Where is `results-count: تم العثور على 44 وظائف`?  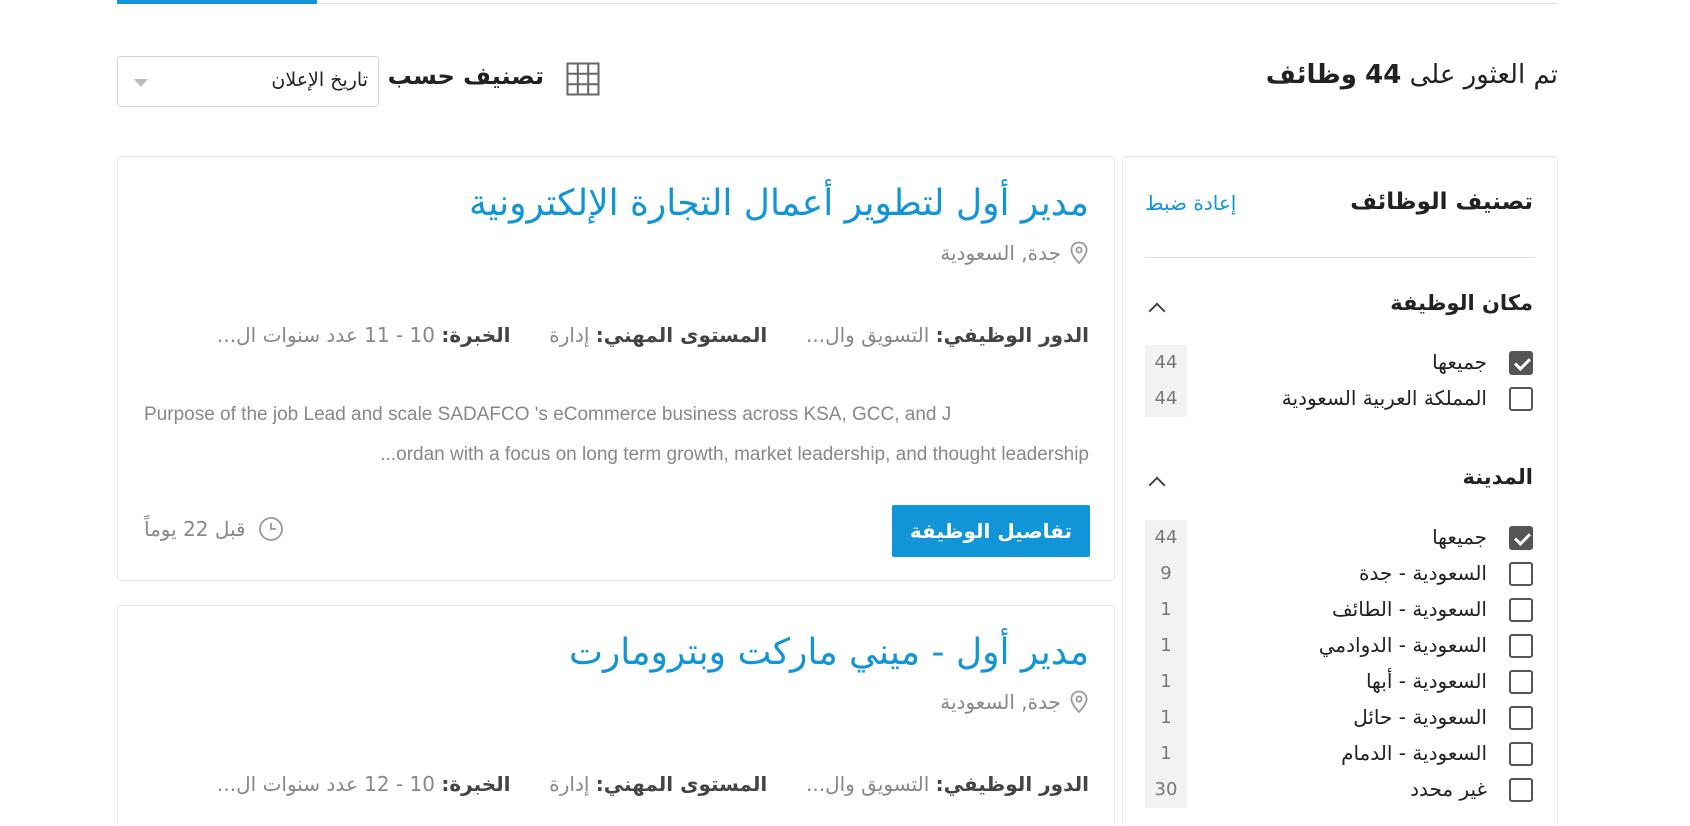 results-count: تم العثور على 44 وظائف is located at coordinates (1412, 75).